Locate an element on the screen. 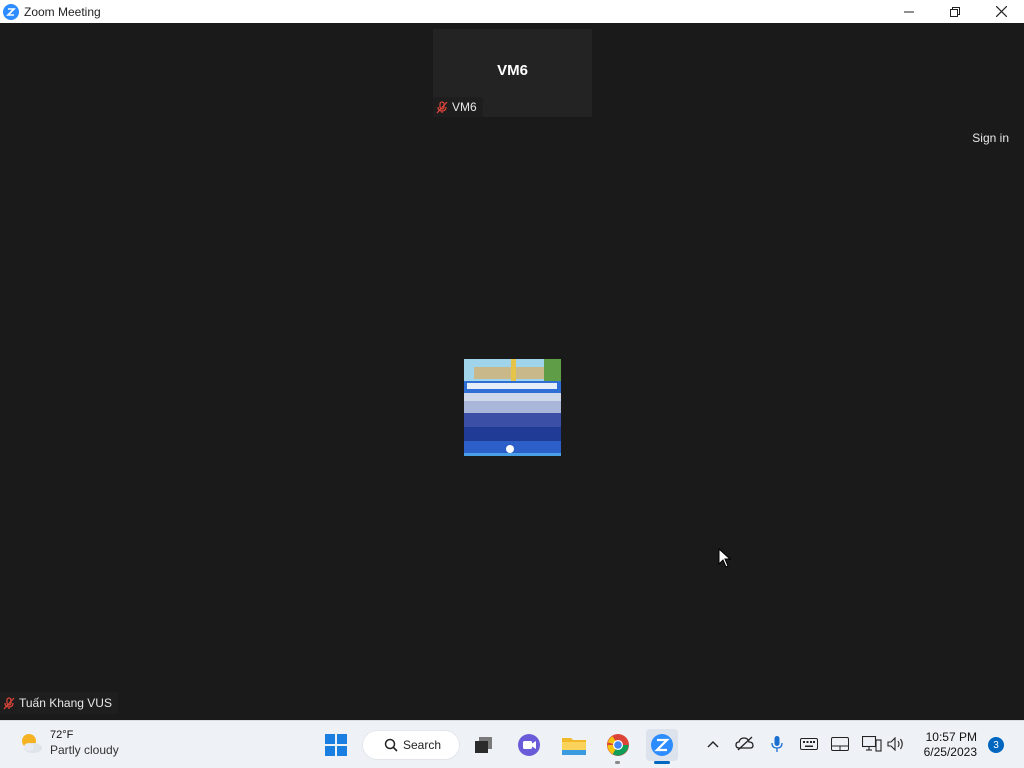 The image size is (1024, 768). chrome-running-indicator is located at coordinates (617, 762).